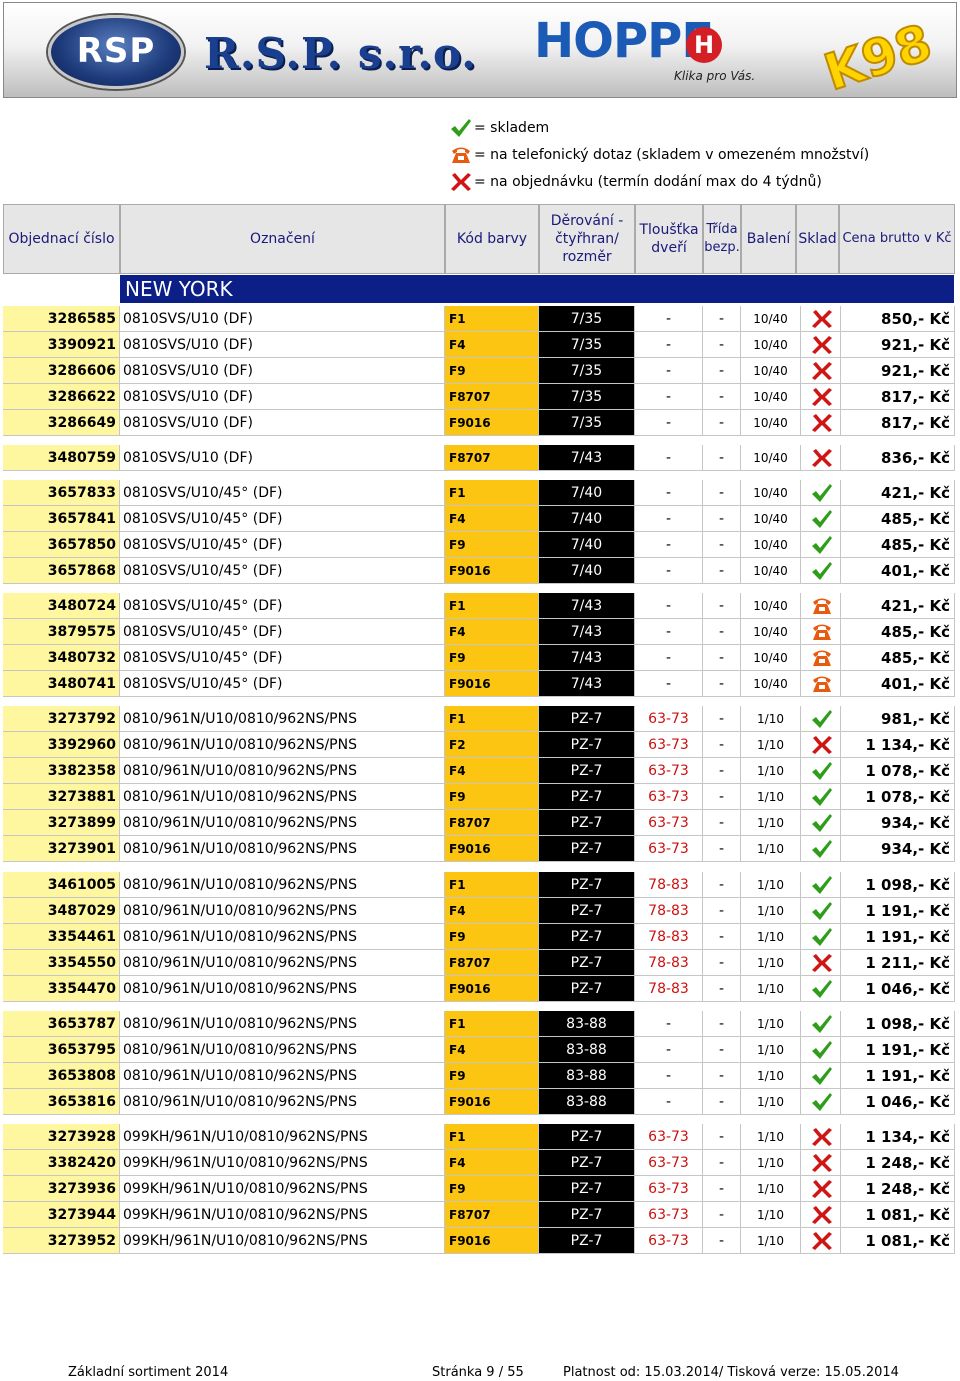  What do you see at coordinates (512, 128) in the screenshot?
I see `legend-text: = skladem` at bounding box center [512, 128].